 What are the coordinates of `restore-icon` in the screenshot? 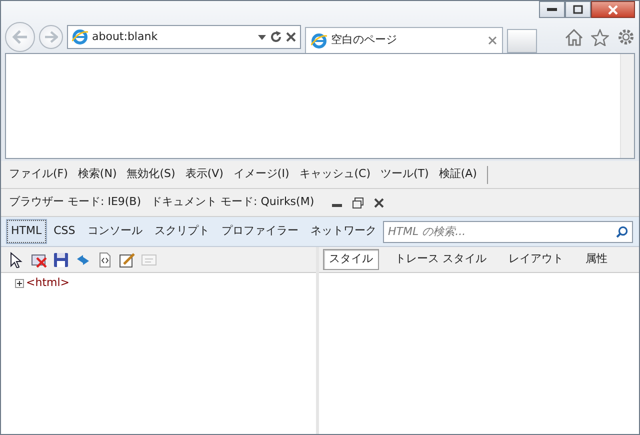 It's located at (358, 202).